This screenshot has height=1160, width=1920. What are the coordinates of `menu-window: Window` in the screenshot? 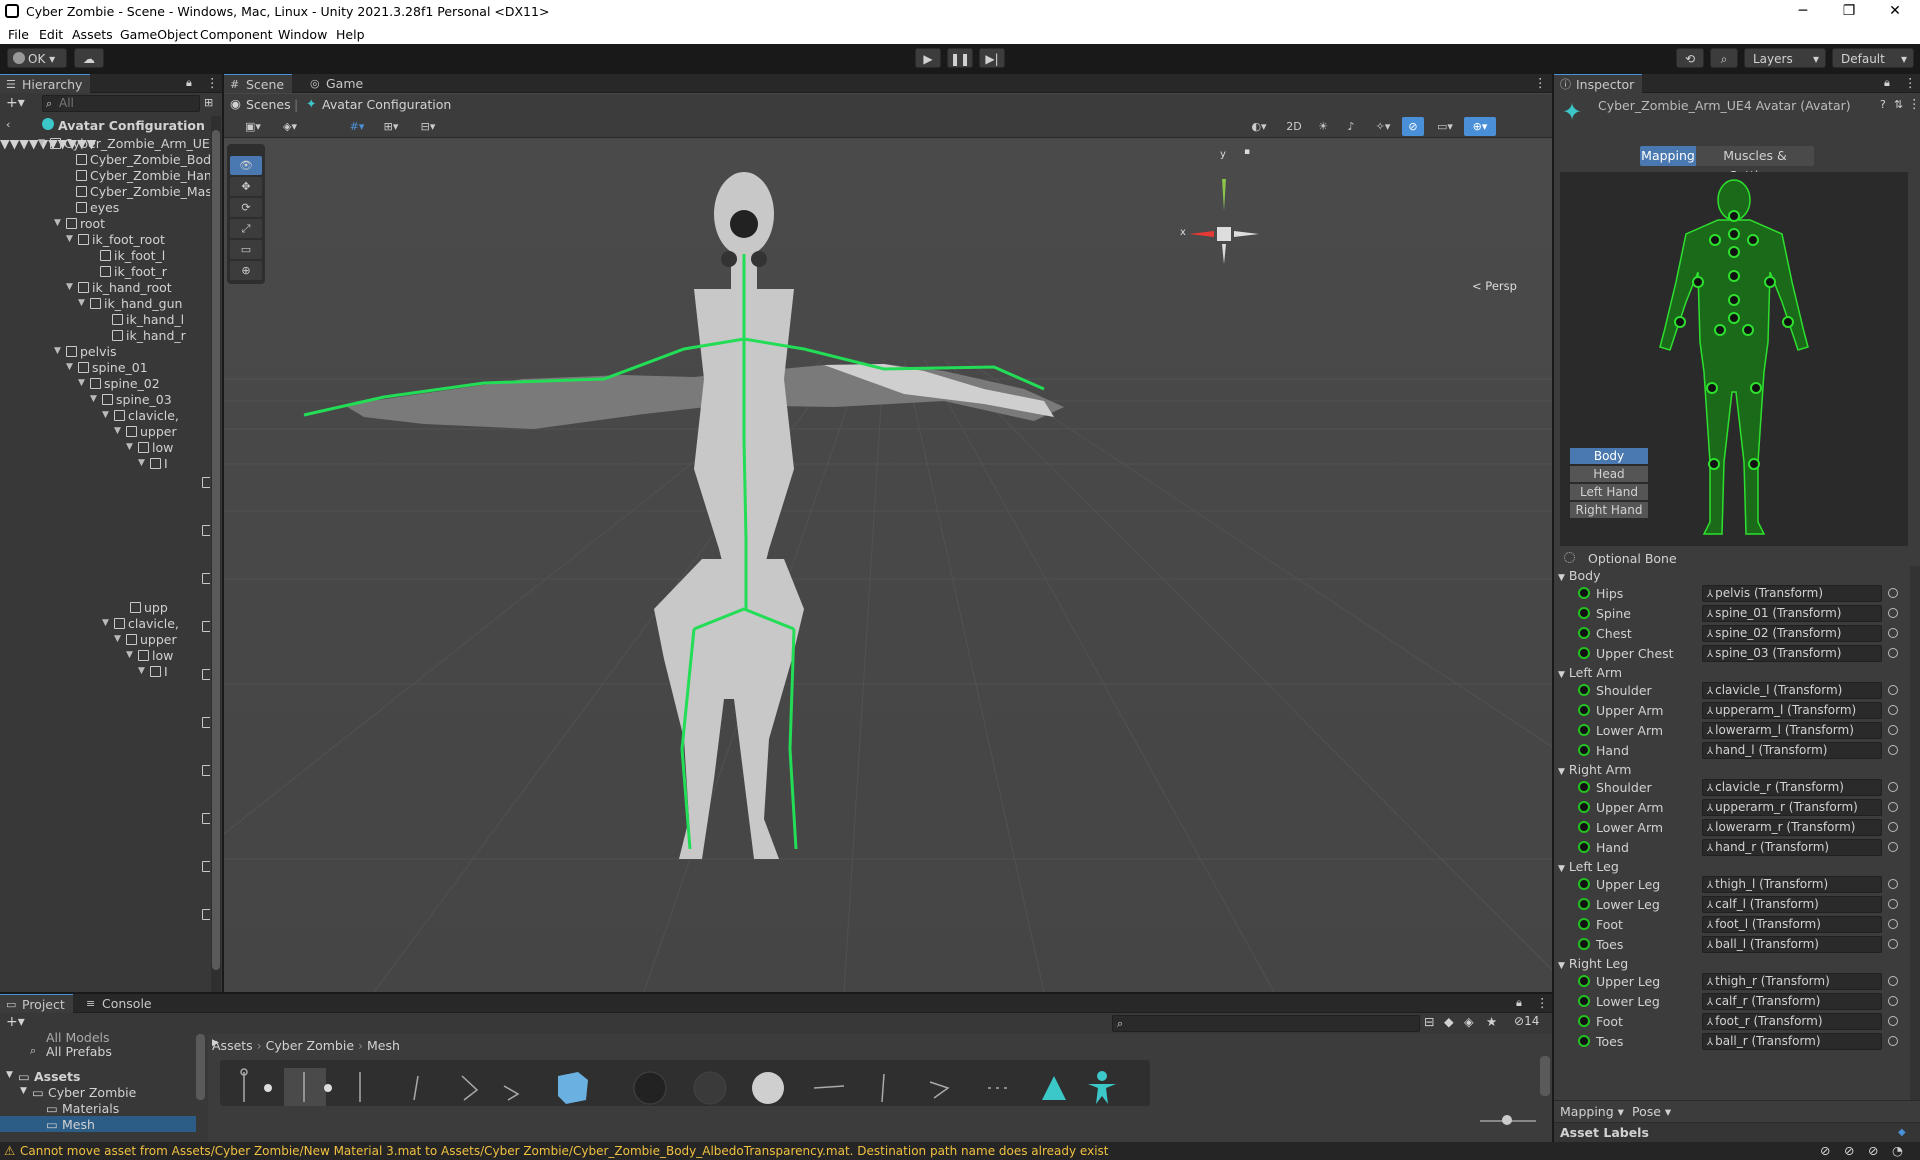 It's located at (302, 34).